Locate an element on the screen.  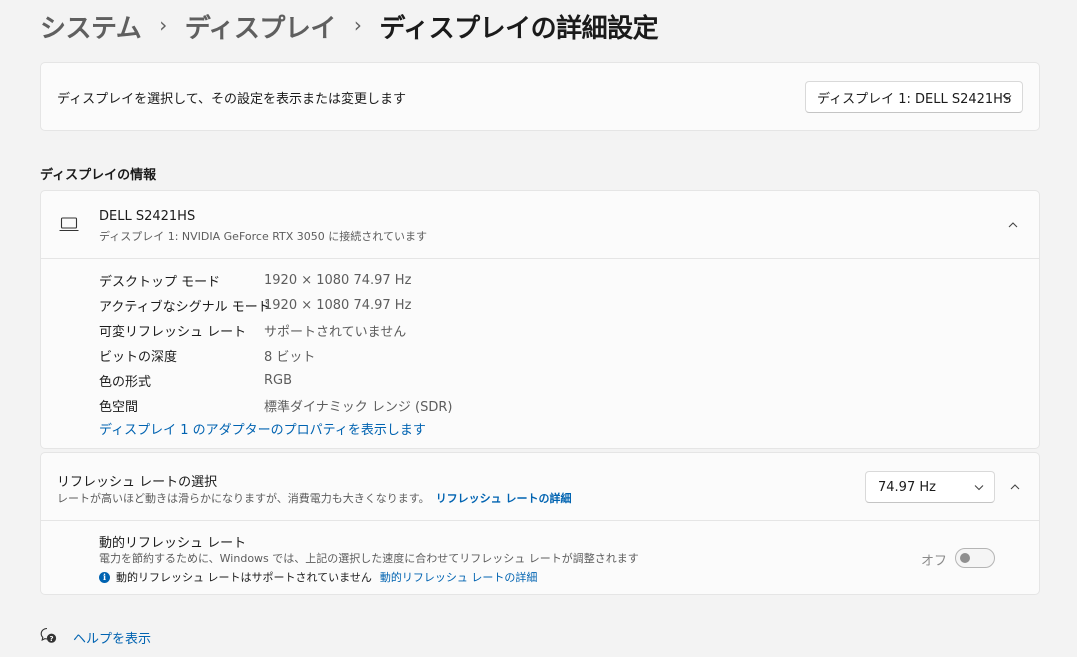
info-icon: i is located at coordinates (104, 577).